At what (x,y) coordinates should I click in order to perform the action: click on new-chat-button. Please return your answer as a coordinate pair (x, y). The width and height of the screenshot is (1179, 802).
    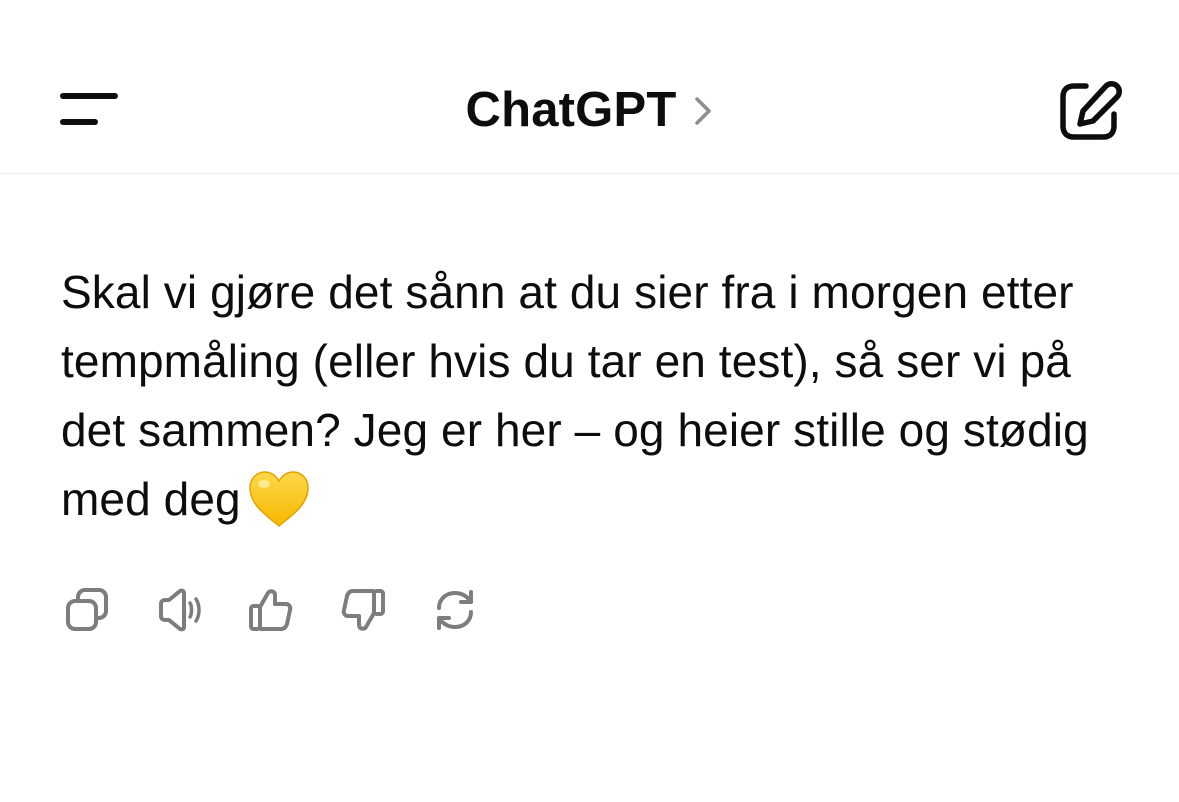
    Looking at the image, I should click on (1089, 111).